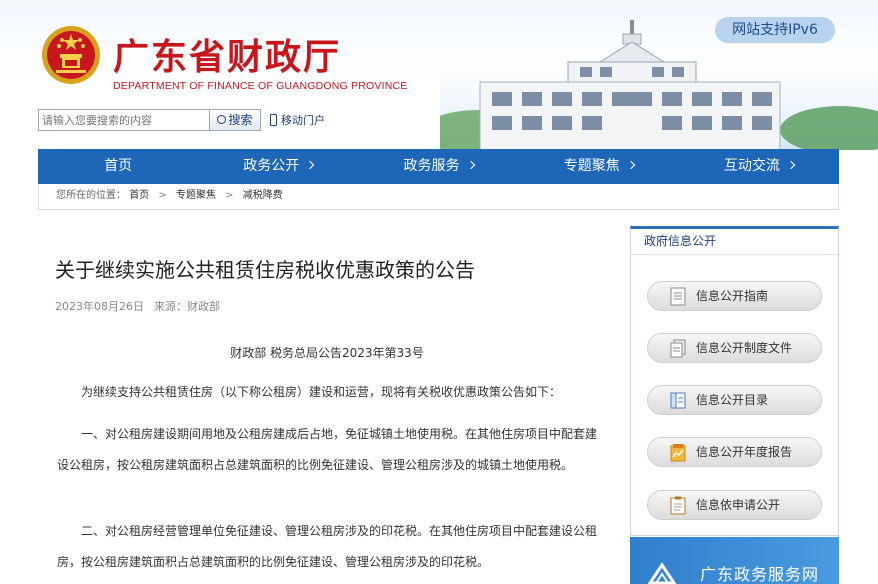  Describe the element at coordinates (271, 166) in the screenshot. I see `nav-item-label: 政务公开` at that location.